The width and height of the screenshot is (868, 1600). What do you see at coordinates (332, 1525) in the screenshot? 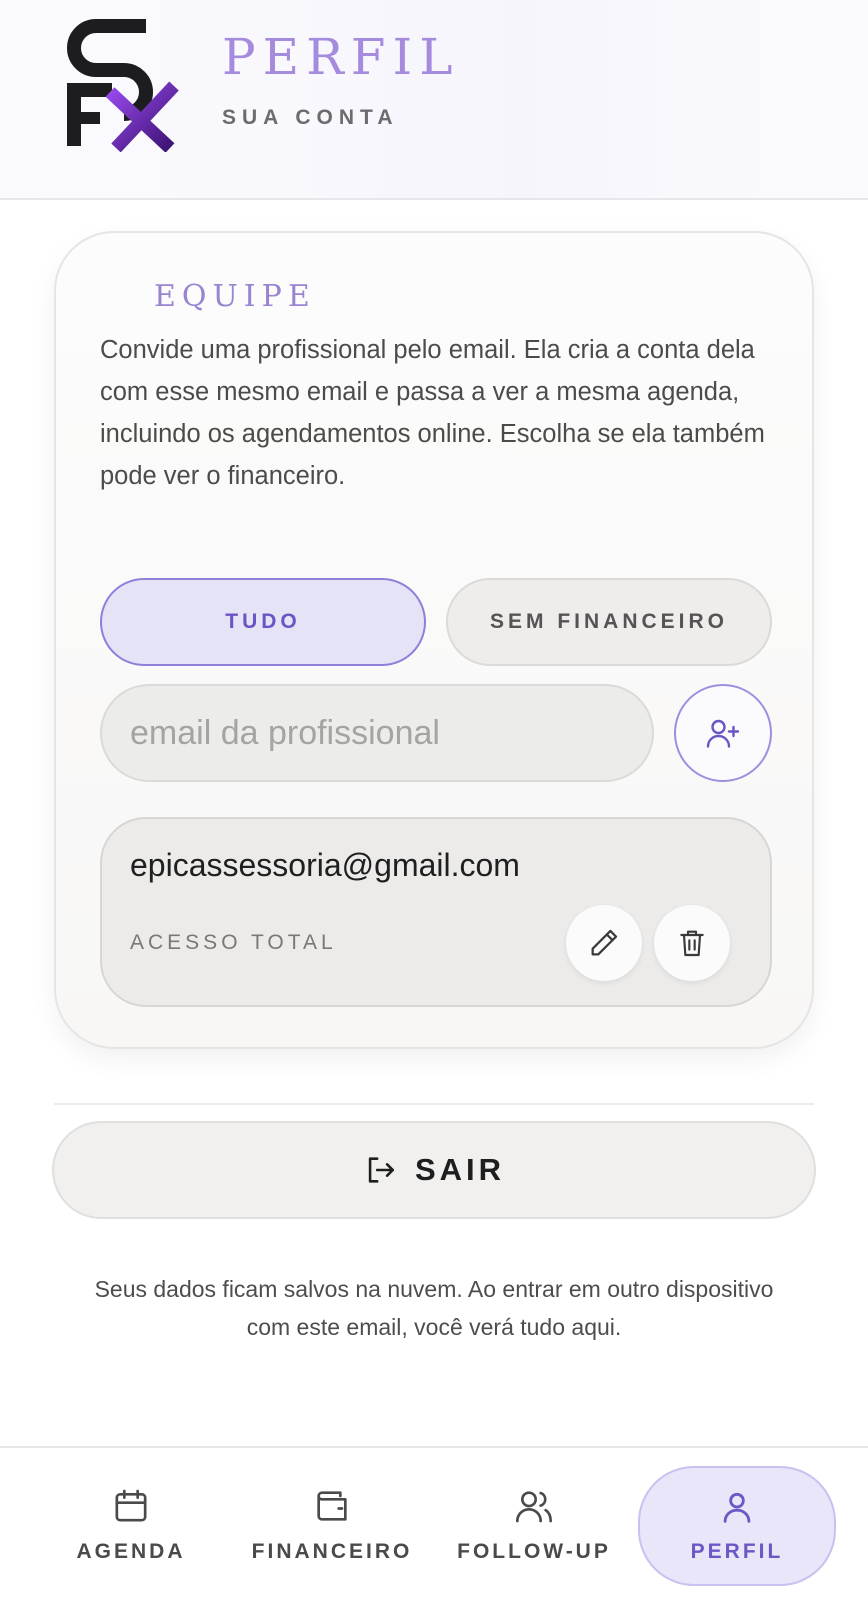
I see `nav-item-financeiro: FINANCEIRO` at bounding box center [332, 1525].